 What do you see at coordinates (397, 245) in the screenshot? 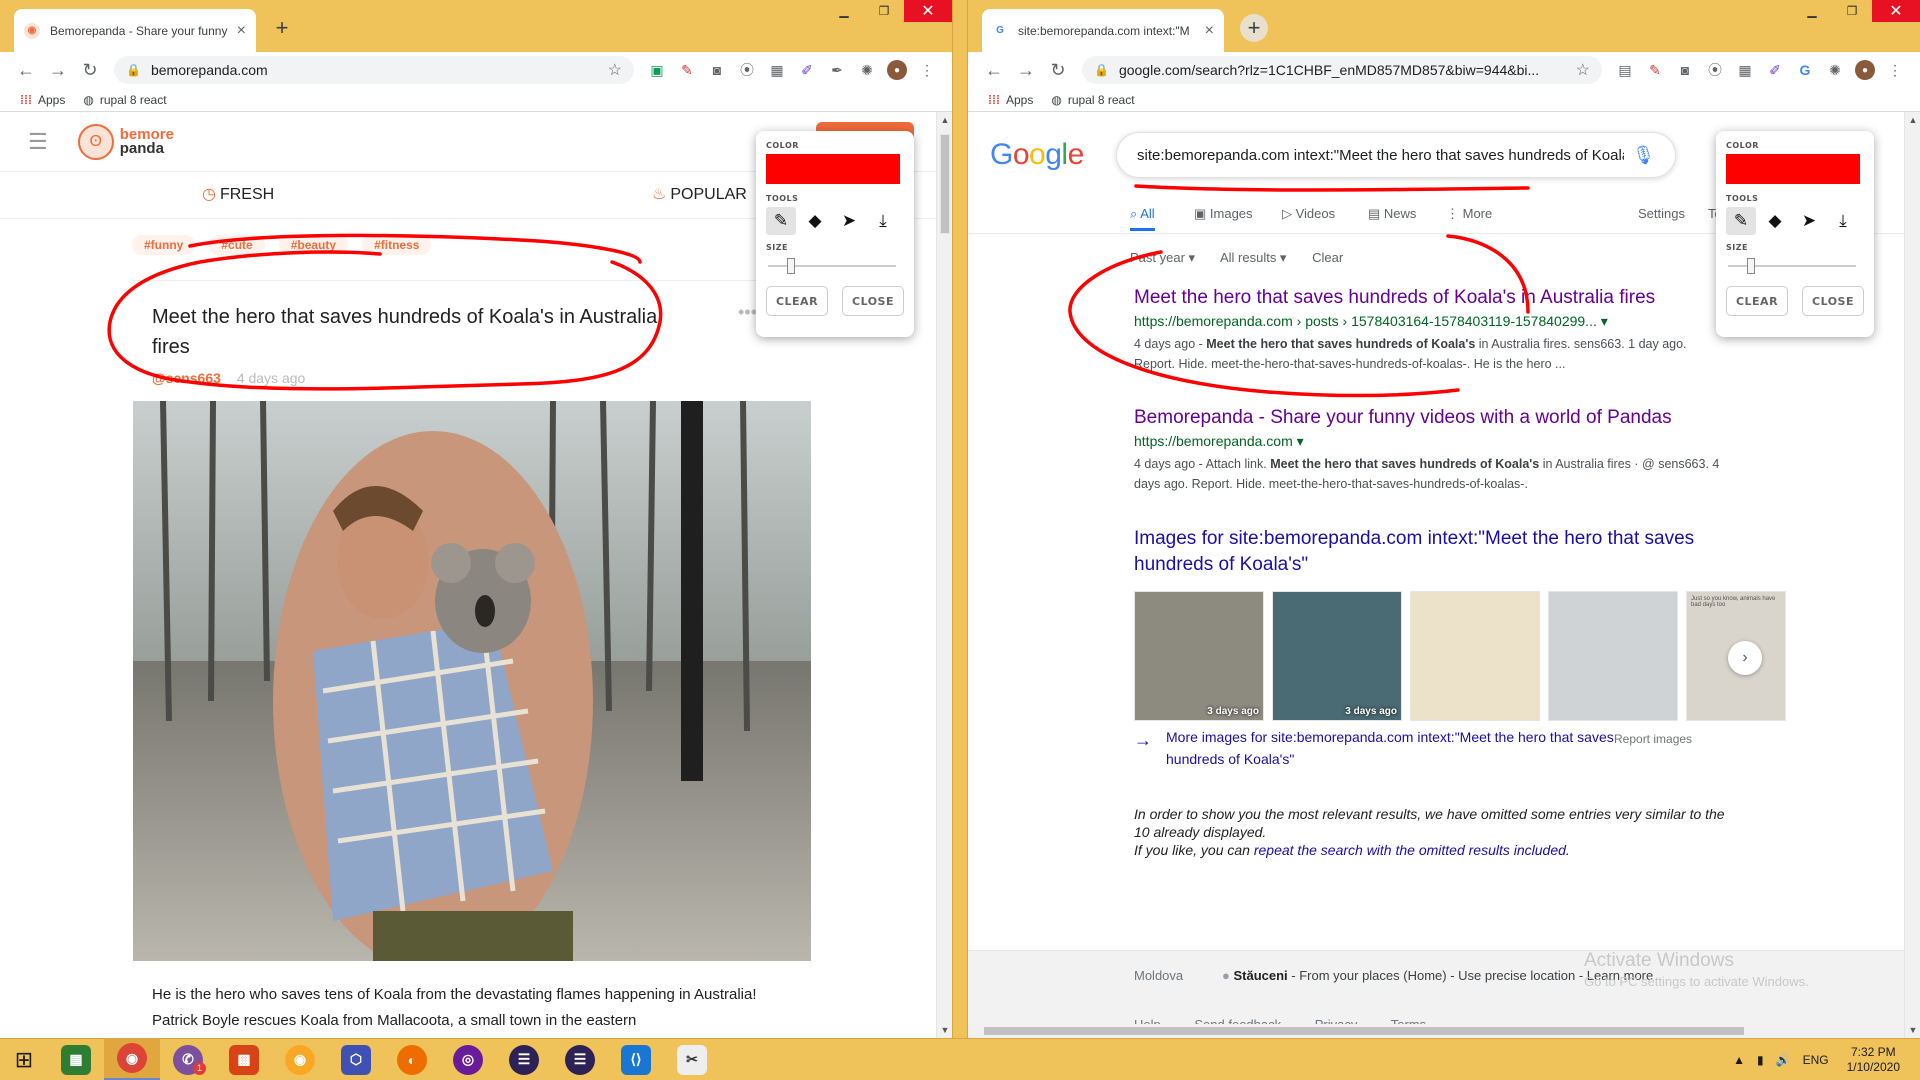
I see `tag-fitness: #fitness` at bounding box center [397, 245].